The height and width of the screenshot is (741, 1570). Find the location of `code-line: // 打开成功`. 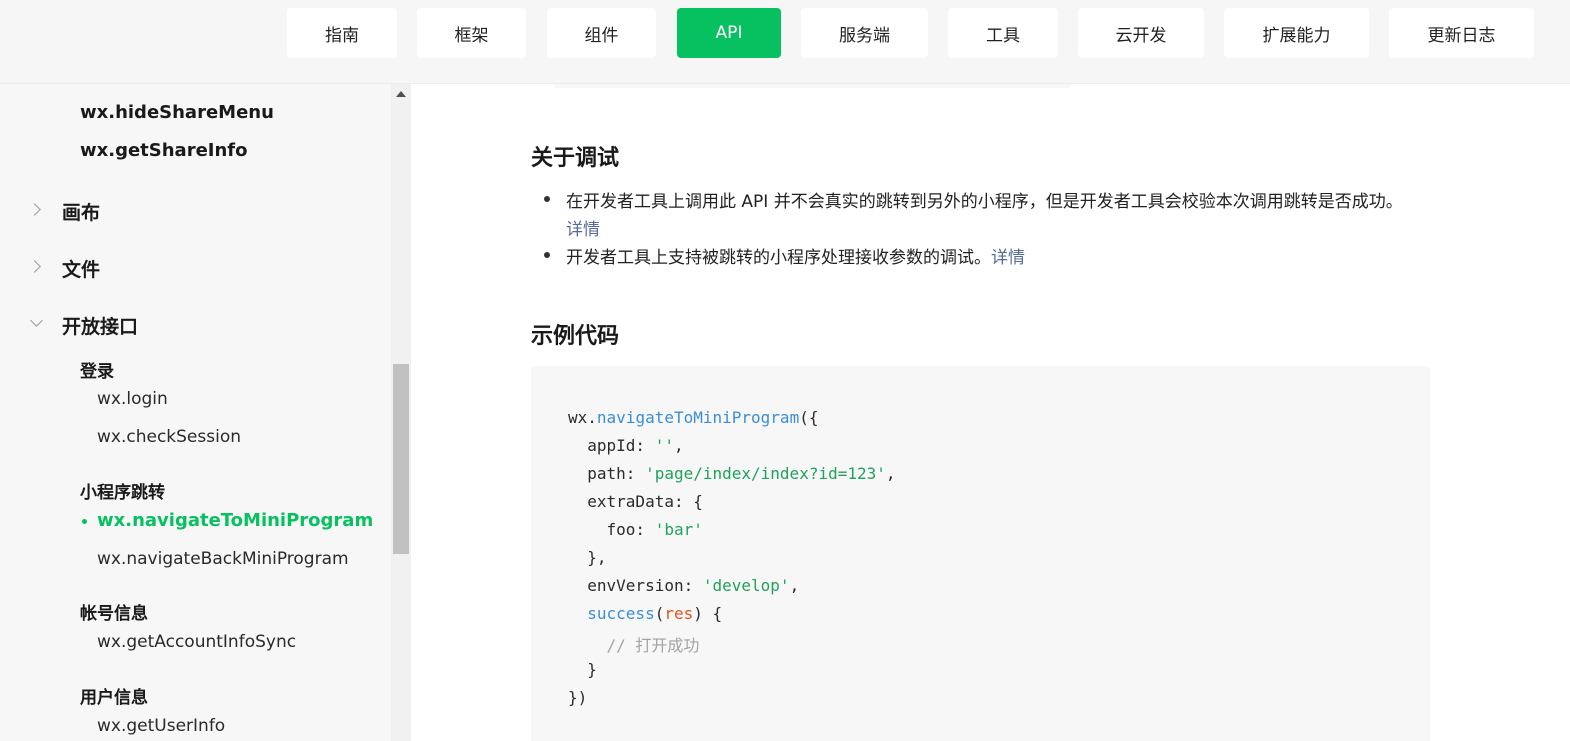

code-line: // 打开成功 is located at coordinates (634, 645).